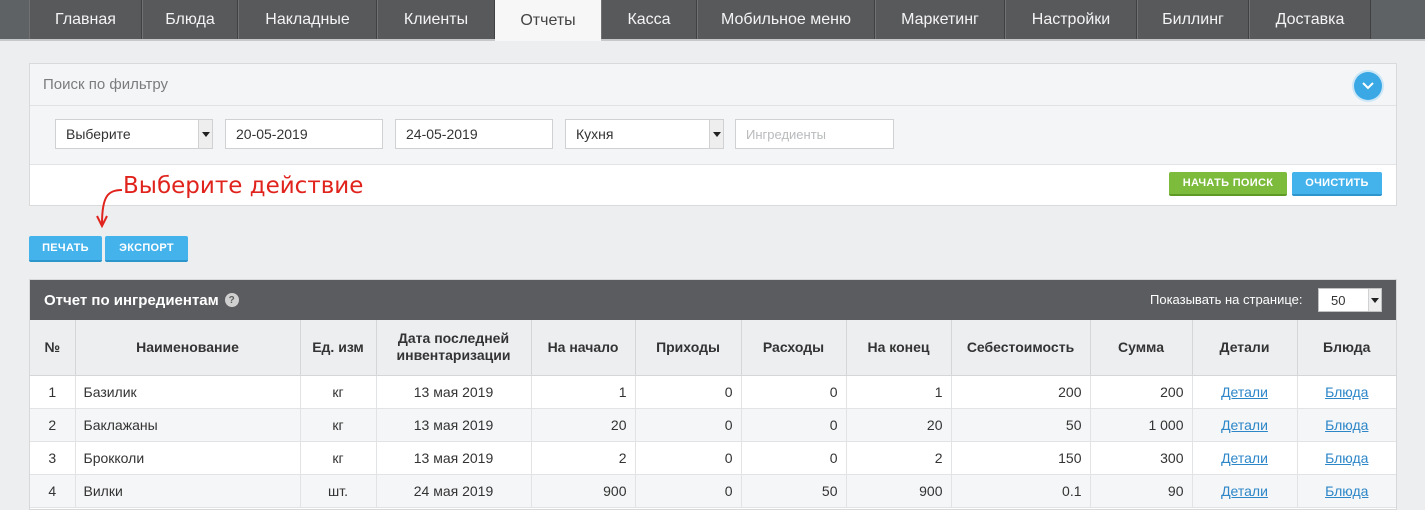 The image size is (1425, 510). What do you see at coordinates (583, 491) in the screenshot?
I see `cell-opening: 900` at bounding box center [583, 491].